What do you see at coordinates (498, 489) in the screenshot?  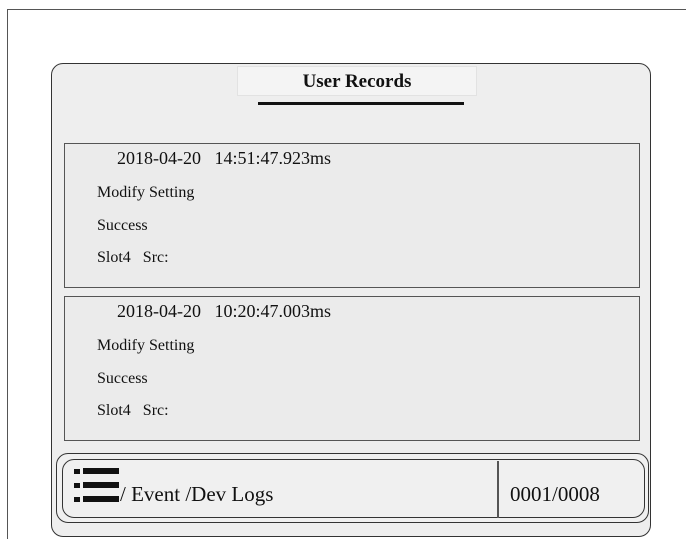 I see `footer-divider` at bounding box center [498, 489].